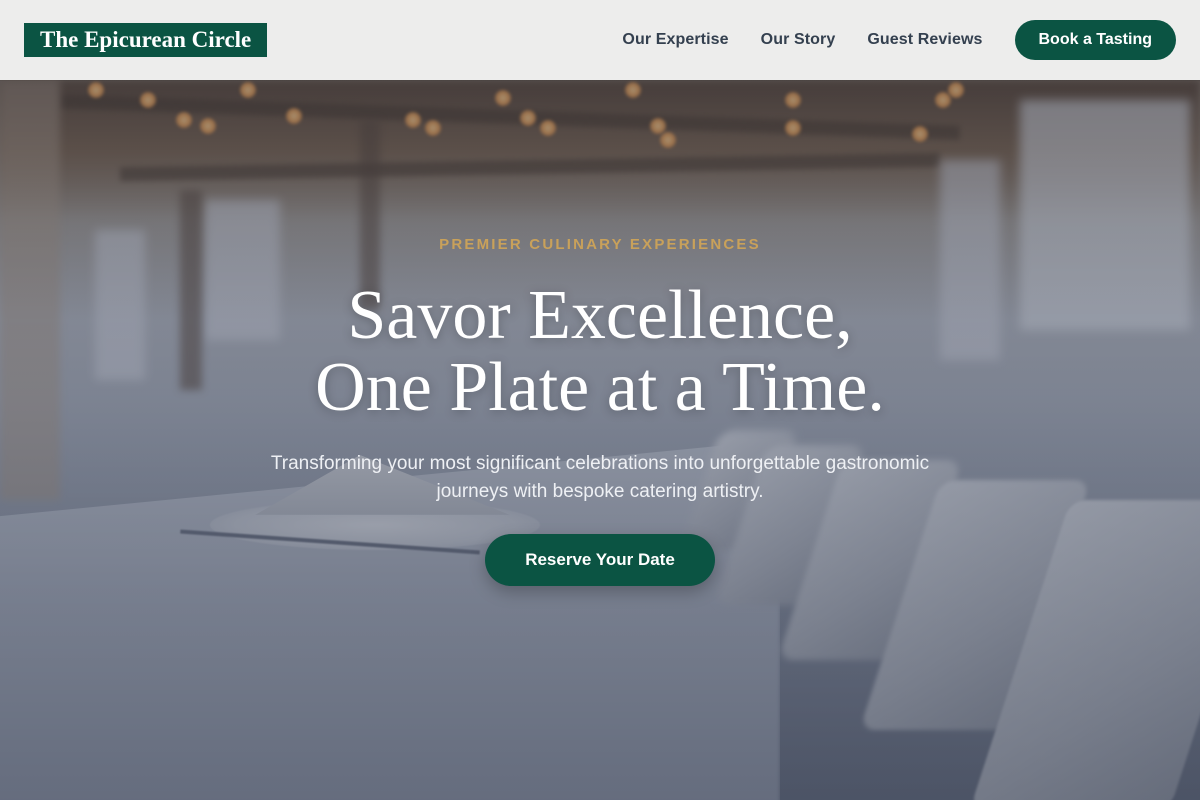 This screenshot has width=1200, height=800. I want to click on nav-link-guest-reviews: Guest Reviews, so click(924, 40).